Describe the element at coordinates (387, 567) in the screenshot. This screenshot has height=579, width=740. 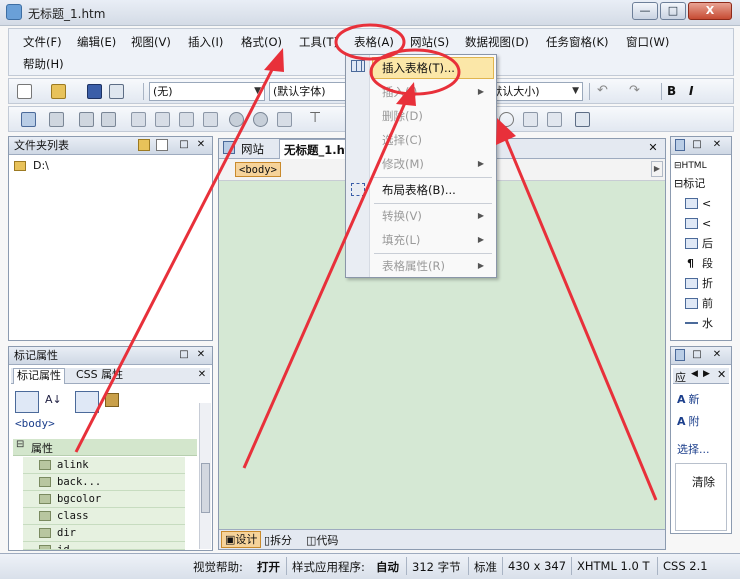
I see `style-app-value: 自动` at that location.